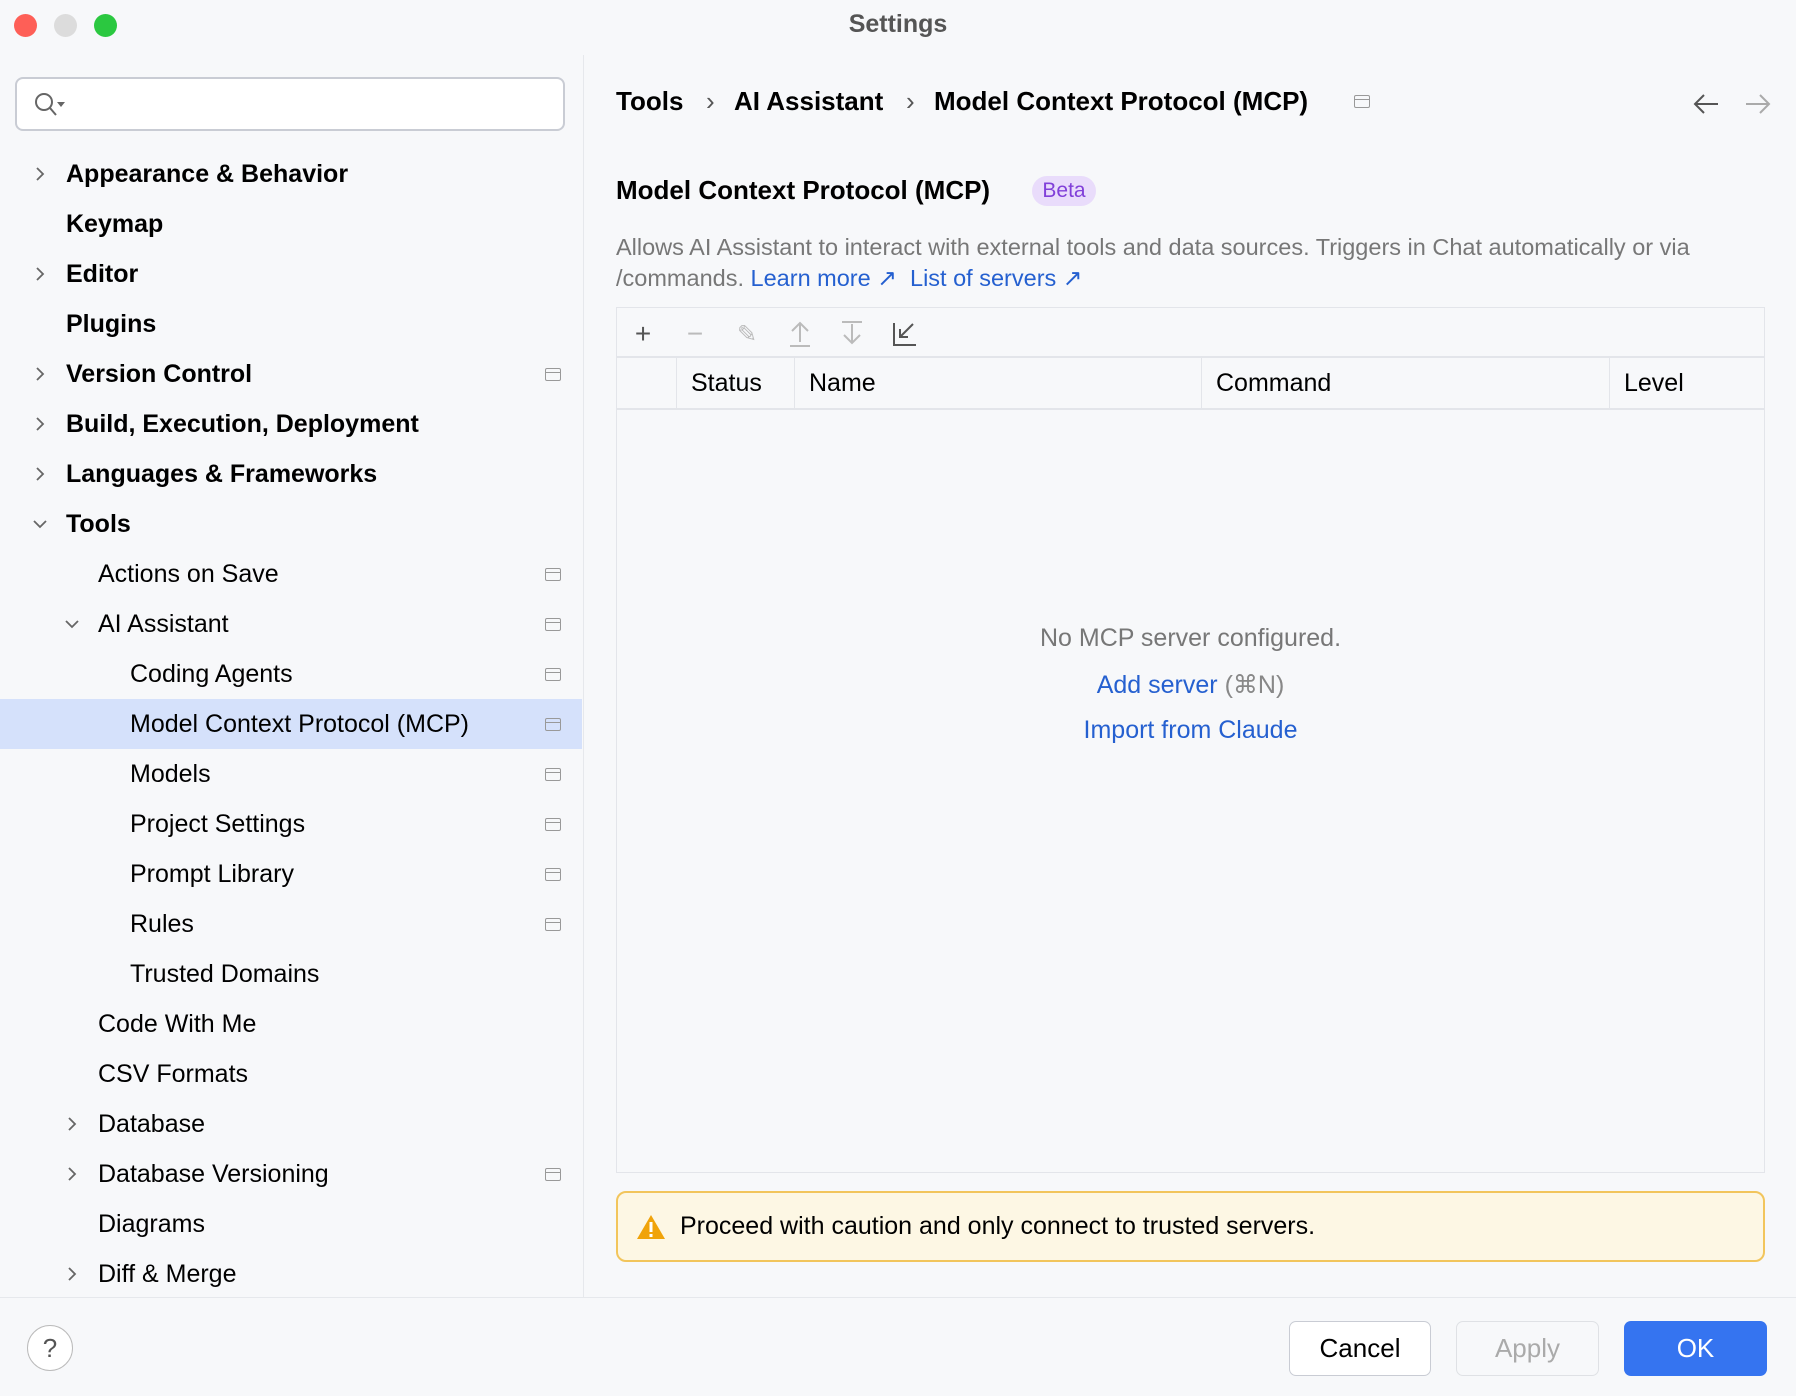 Image resolution: width=1796 pixels, height=1396 pixels. What do you see at coordinates (291, 1224) in the screenshot?
I see `sidebar-item-diagrams: Diagrams` at bounding box center [291, 1224].